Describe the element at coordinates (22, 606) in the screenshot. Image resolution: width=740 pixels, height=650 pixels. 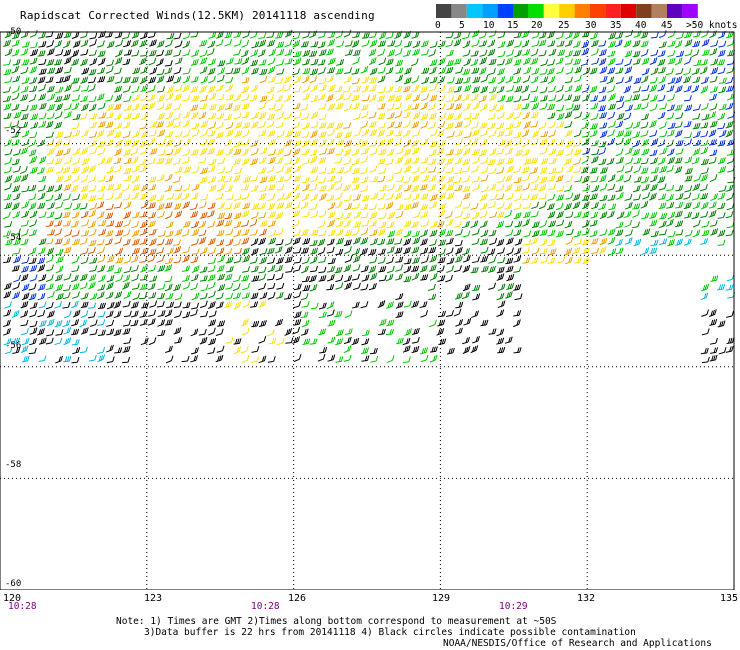
I see `time-label: 10:28` at that location.